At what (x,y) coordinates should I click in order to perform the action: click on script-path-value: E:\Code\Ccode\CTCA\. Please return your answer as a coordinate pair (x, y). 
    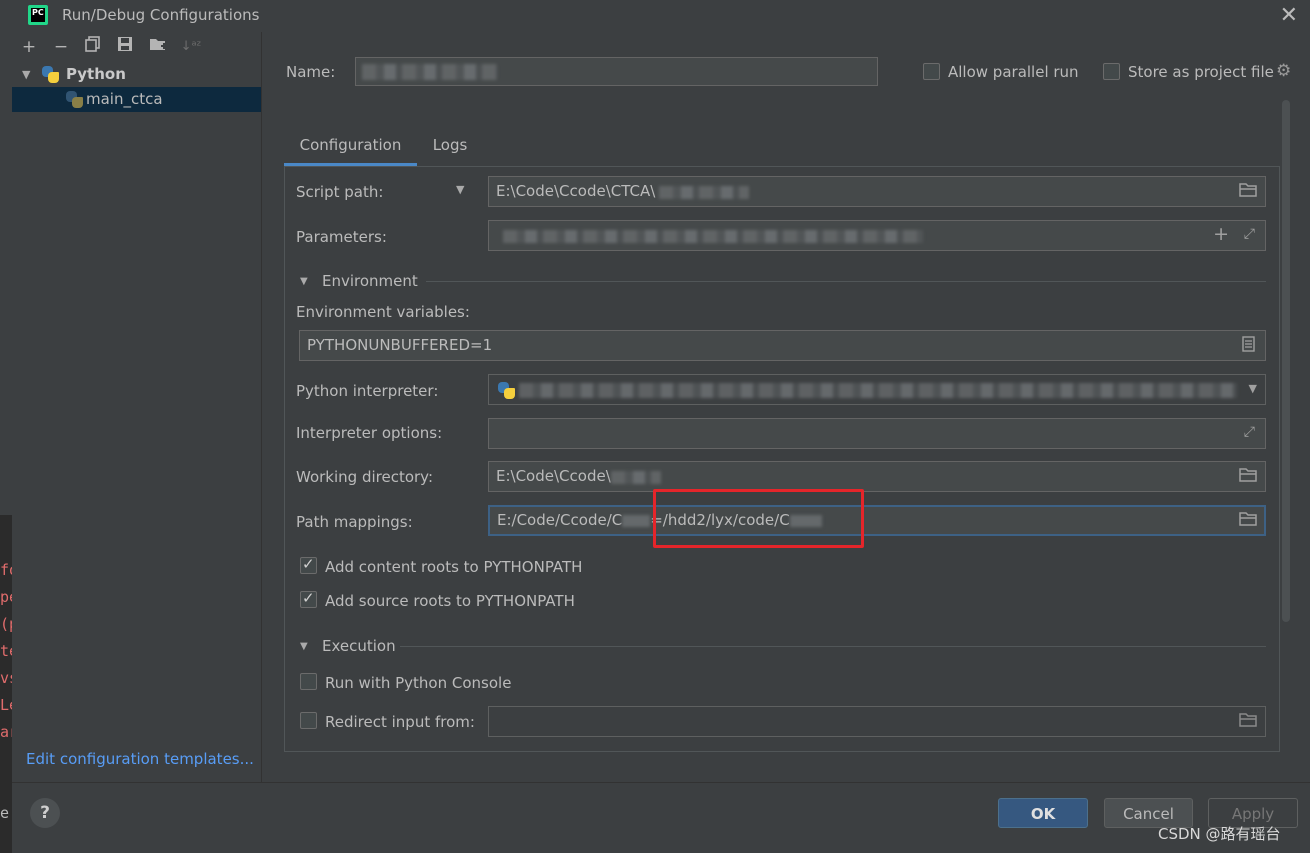
    Looking at the image, I should click on (576, 191).